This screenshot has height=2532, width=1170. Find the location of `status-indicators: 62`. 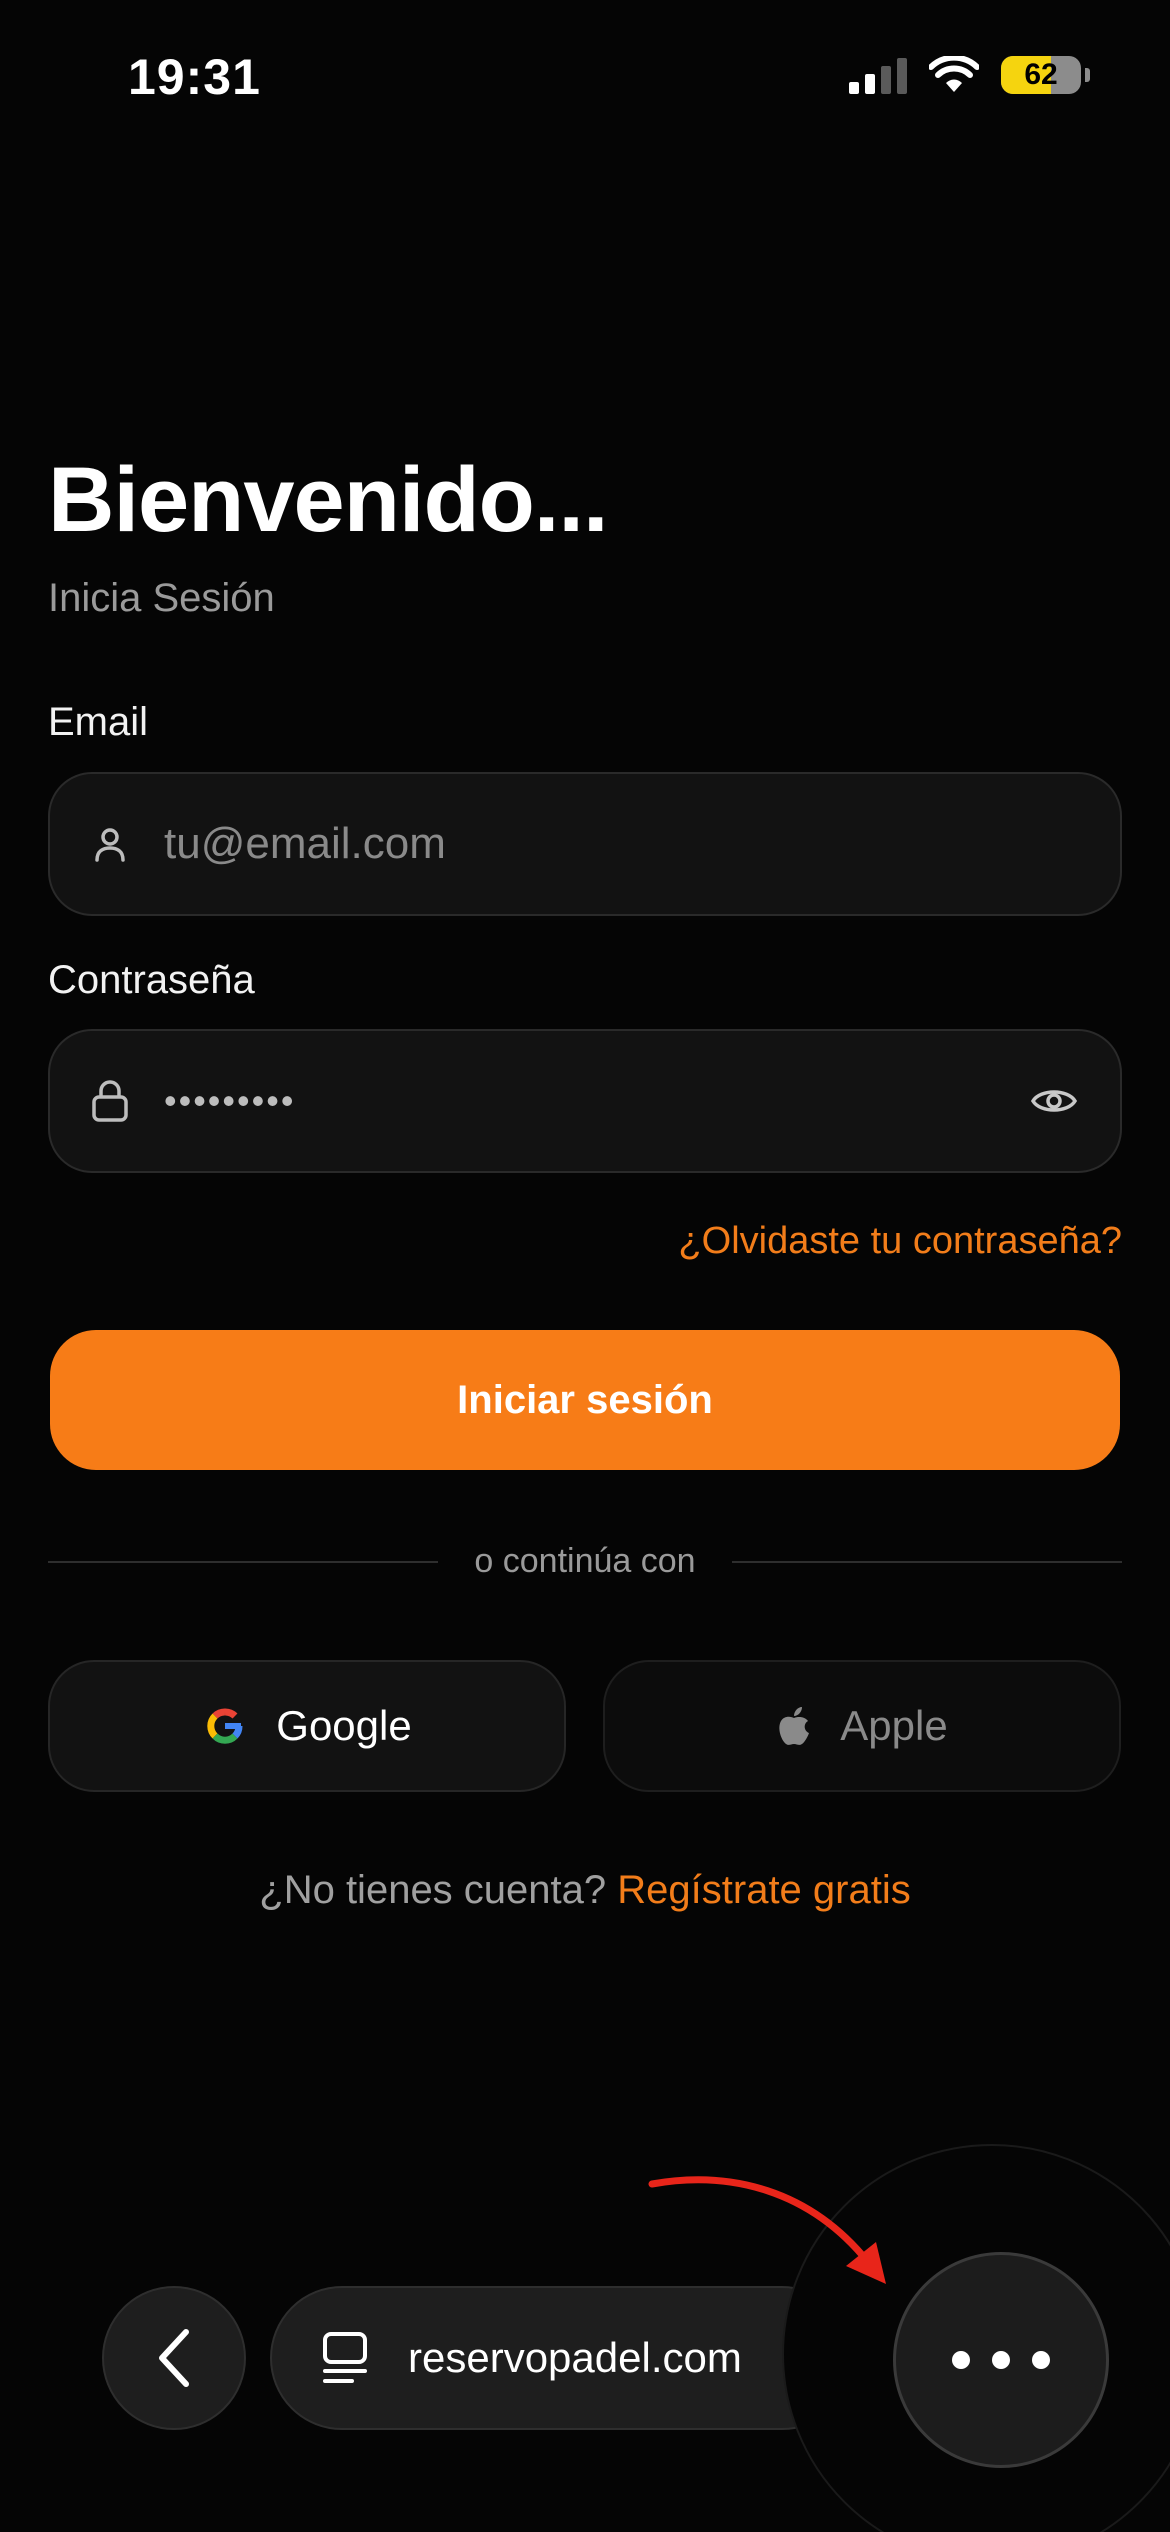

status-indicators: 62 is located at coordinates (969, 75).